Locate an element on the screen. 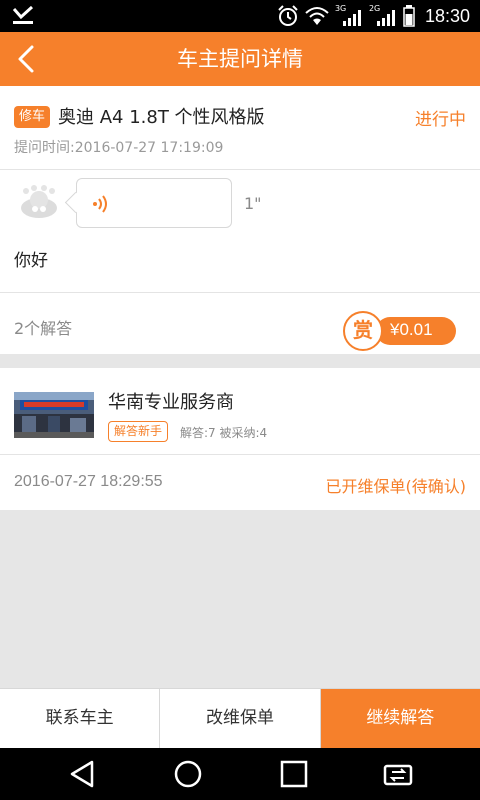  answer-footer: 2016-07-27 18:29:55 已开维保单(待确认) is located at coordinates (240, 482).